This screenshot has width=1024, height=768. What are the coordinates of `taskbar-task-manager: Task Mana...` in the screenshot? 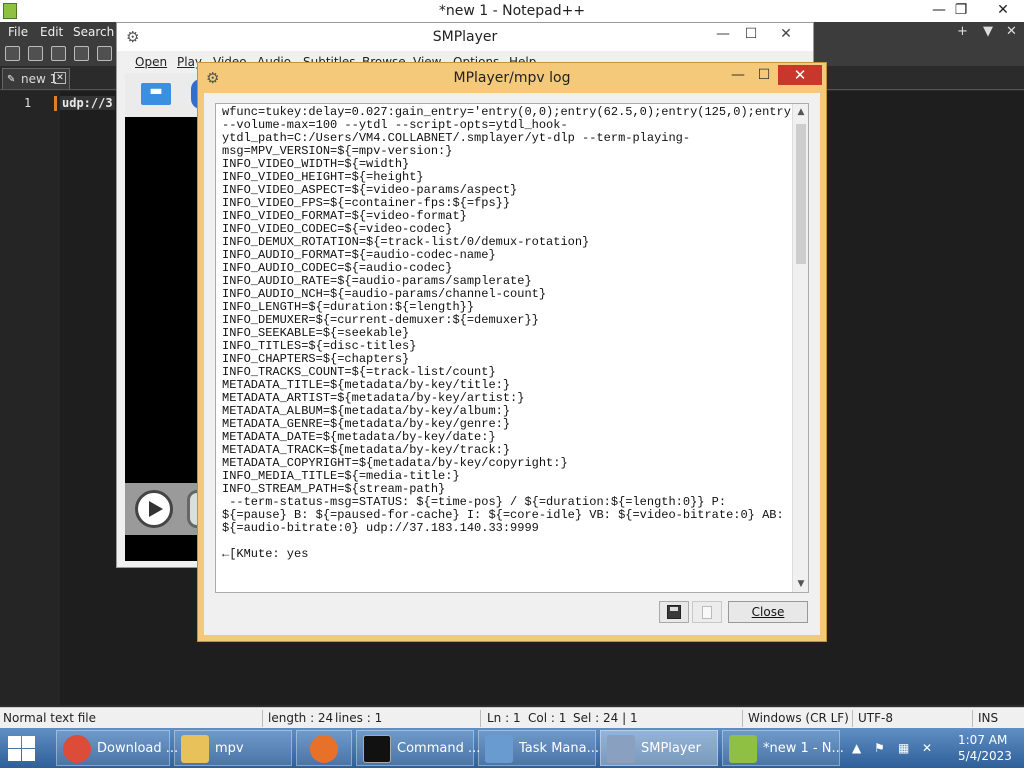 It's located at (538, 748).